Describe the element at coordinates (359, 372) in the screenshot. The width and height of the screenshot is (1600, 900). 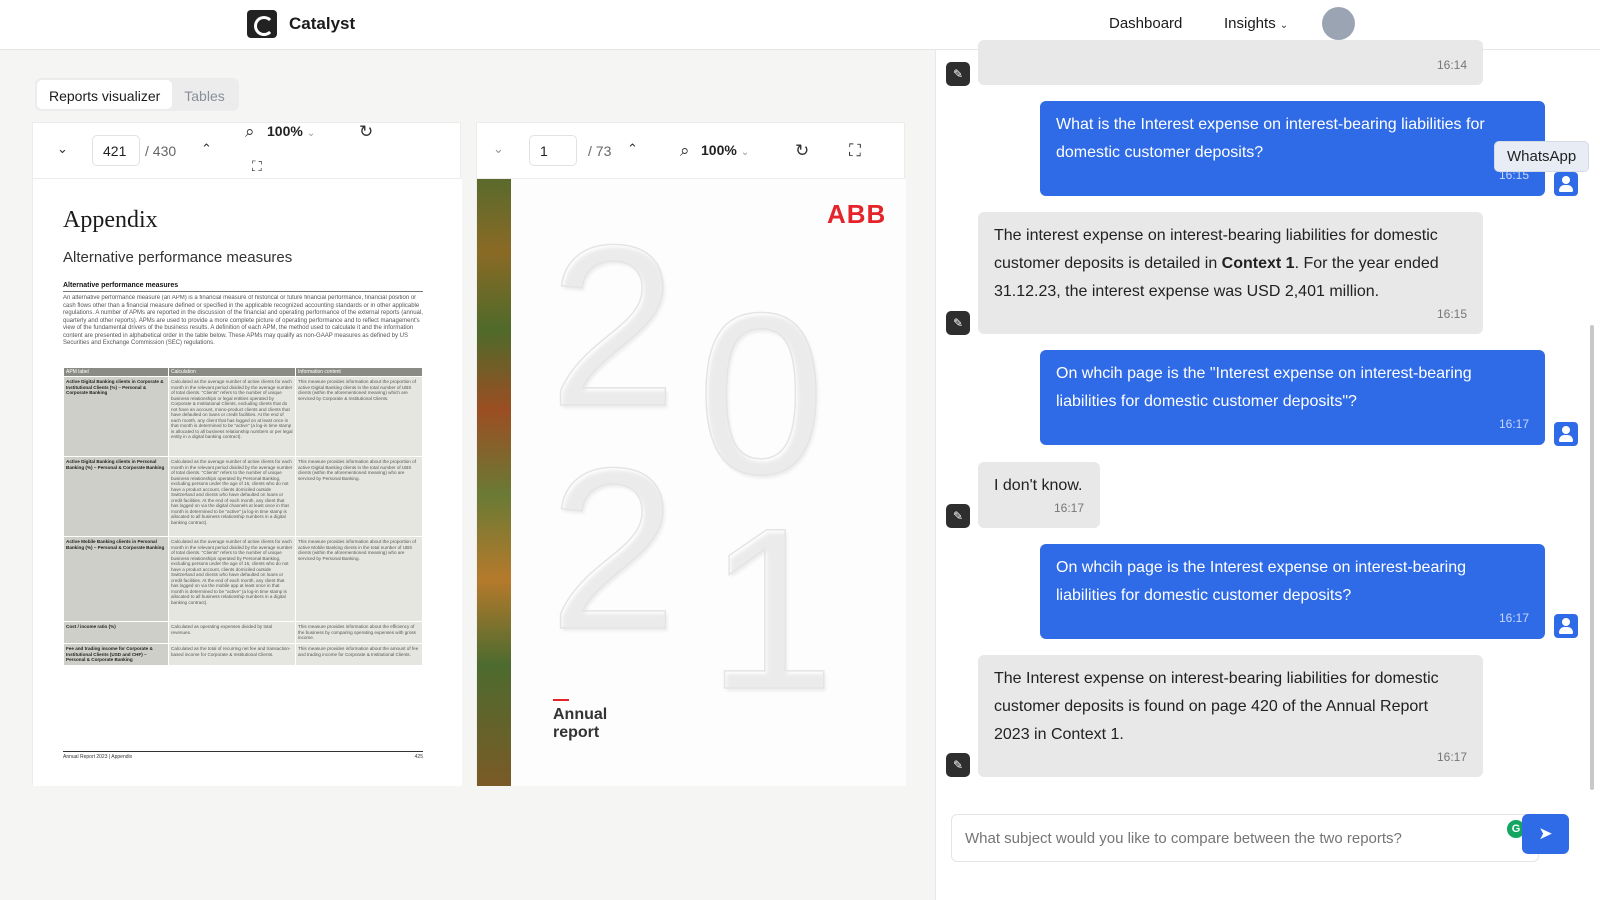
I see `table-header: Information content` at that location.